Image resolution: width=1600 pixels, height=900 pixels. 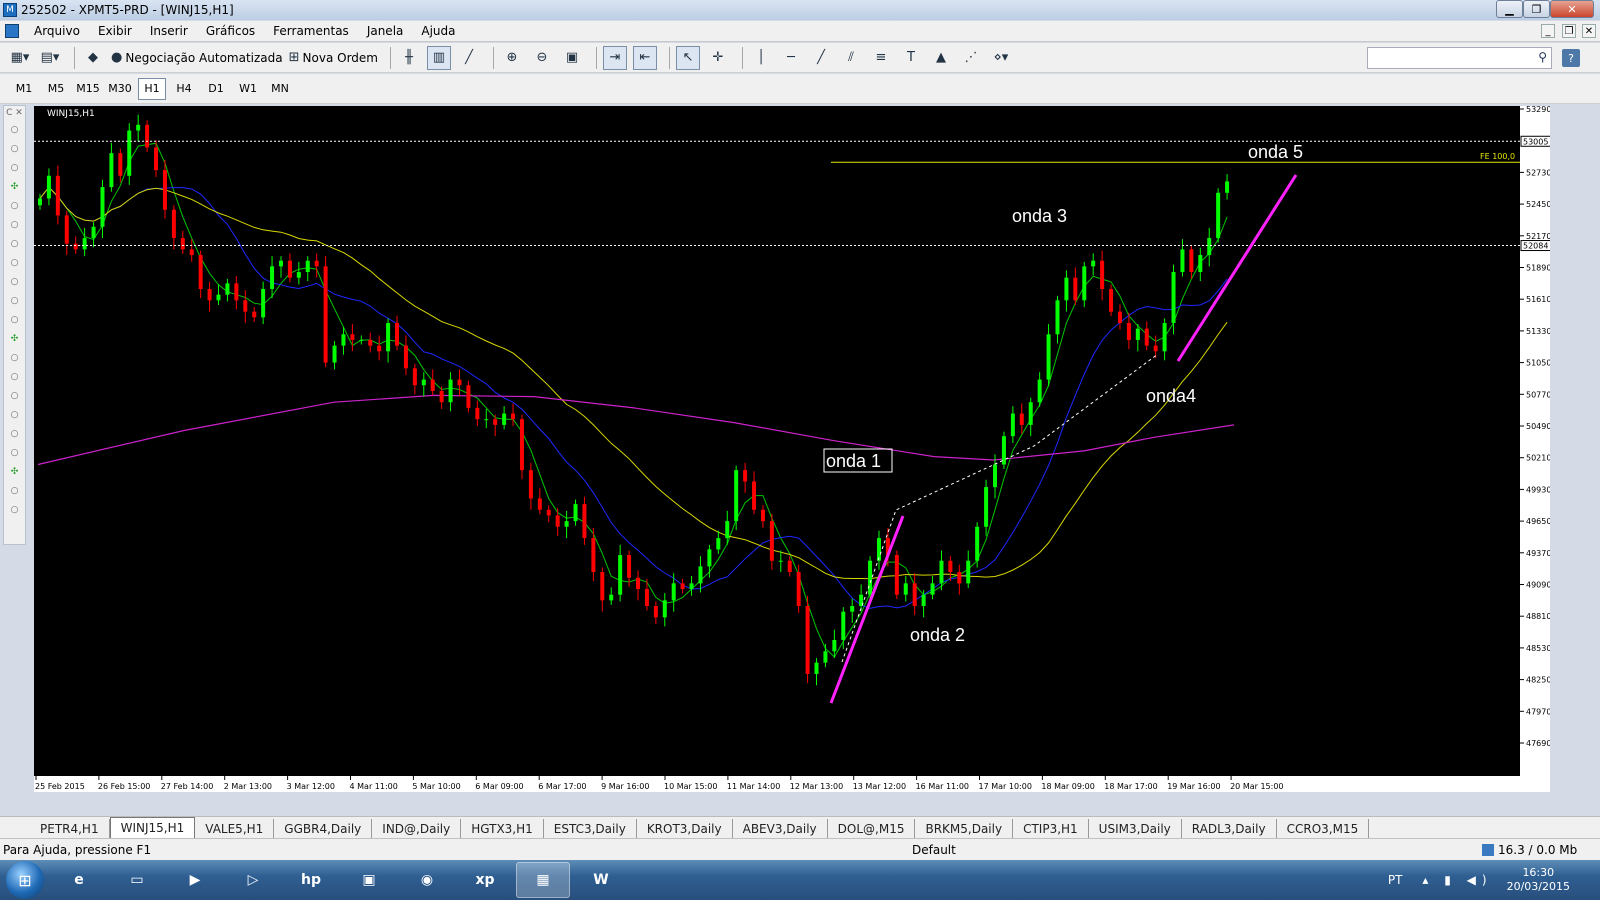 I want to click on menu-ferramentas: Ferramentas, so click(x=311, y=31).